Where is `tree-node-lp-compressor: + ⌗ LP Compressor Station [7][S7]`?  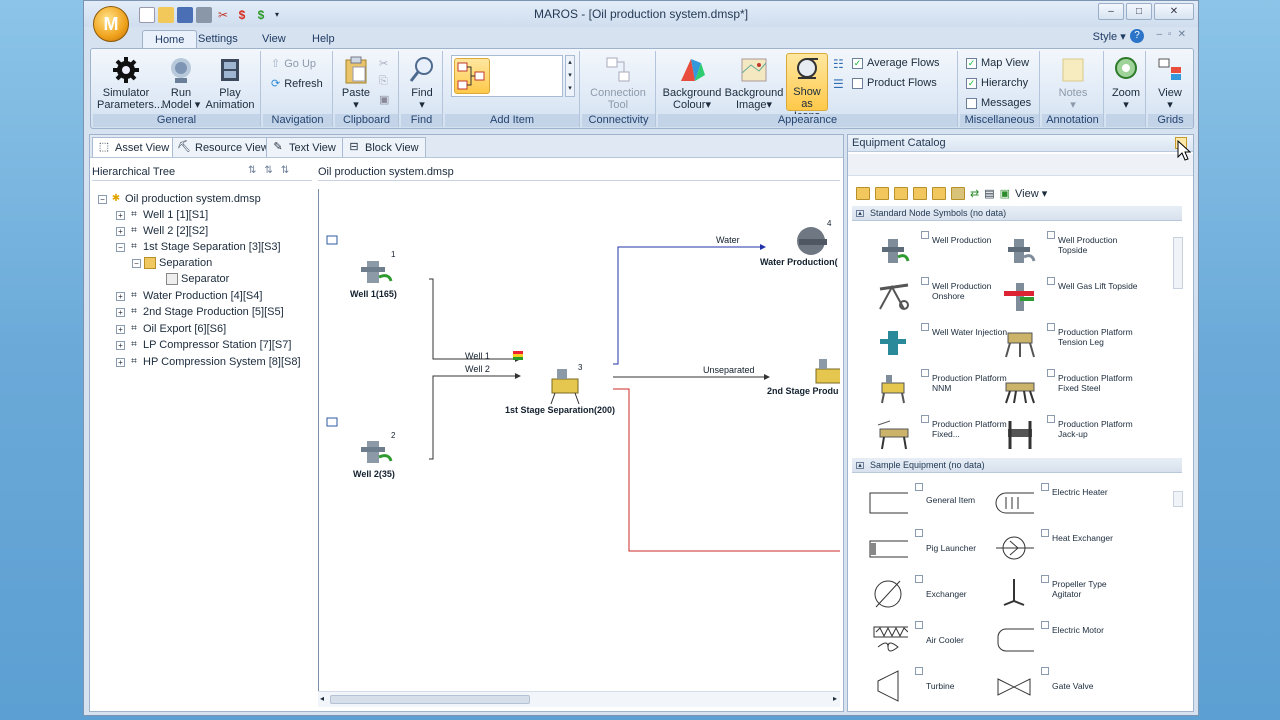
tree-node-lp-compressor: + ⌗ LP Compressor Station [7][S7] is located at coordinates (203, 345).